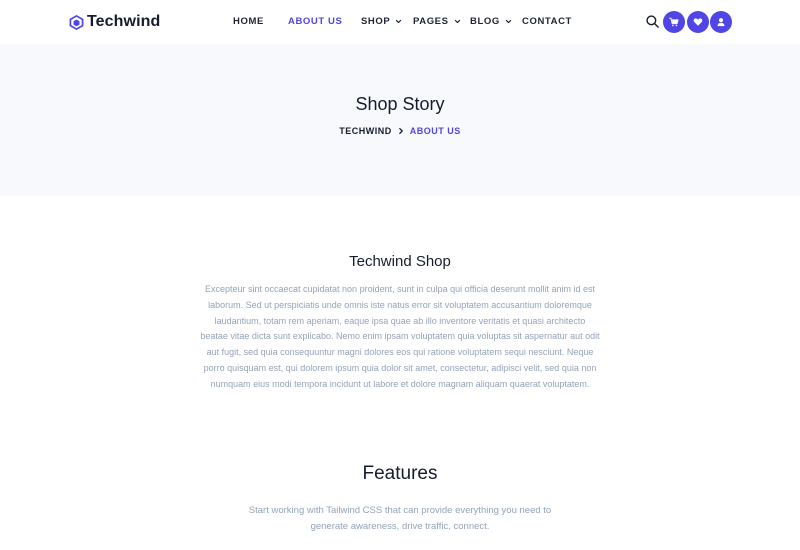  Describe the element at coordinates (652, 21) in the screenshot. I see `search-icon` at that location.